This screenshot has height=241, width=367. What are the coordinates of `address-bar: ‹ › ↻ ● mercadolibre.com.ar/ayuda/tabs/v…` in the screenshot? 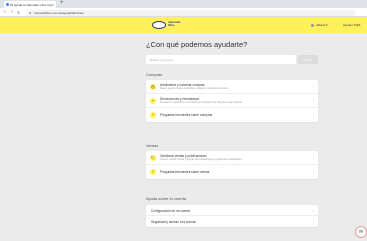 It's located at (183, 12).